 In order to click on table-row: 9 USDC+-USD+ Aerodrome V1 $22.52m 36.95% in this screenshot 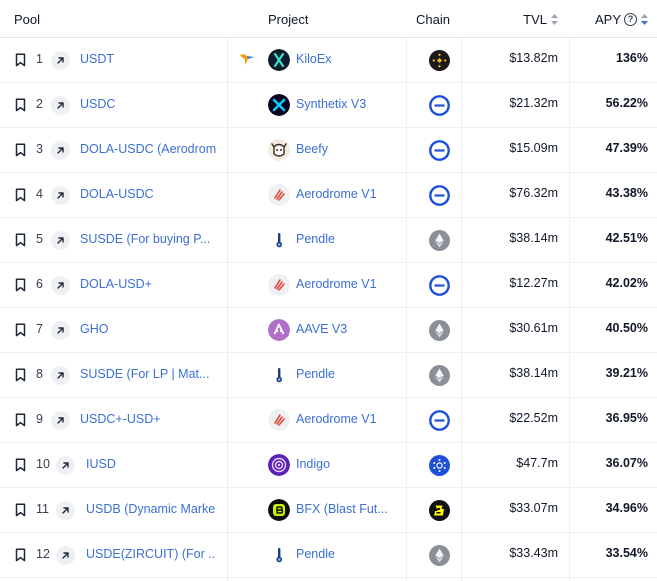, I will do `click(328, 420)`.